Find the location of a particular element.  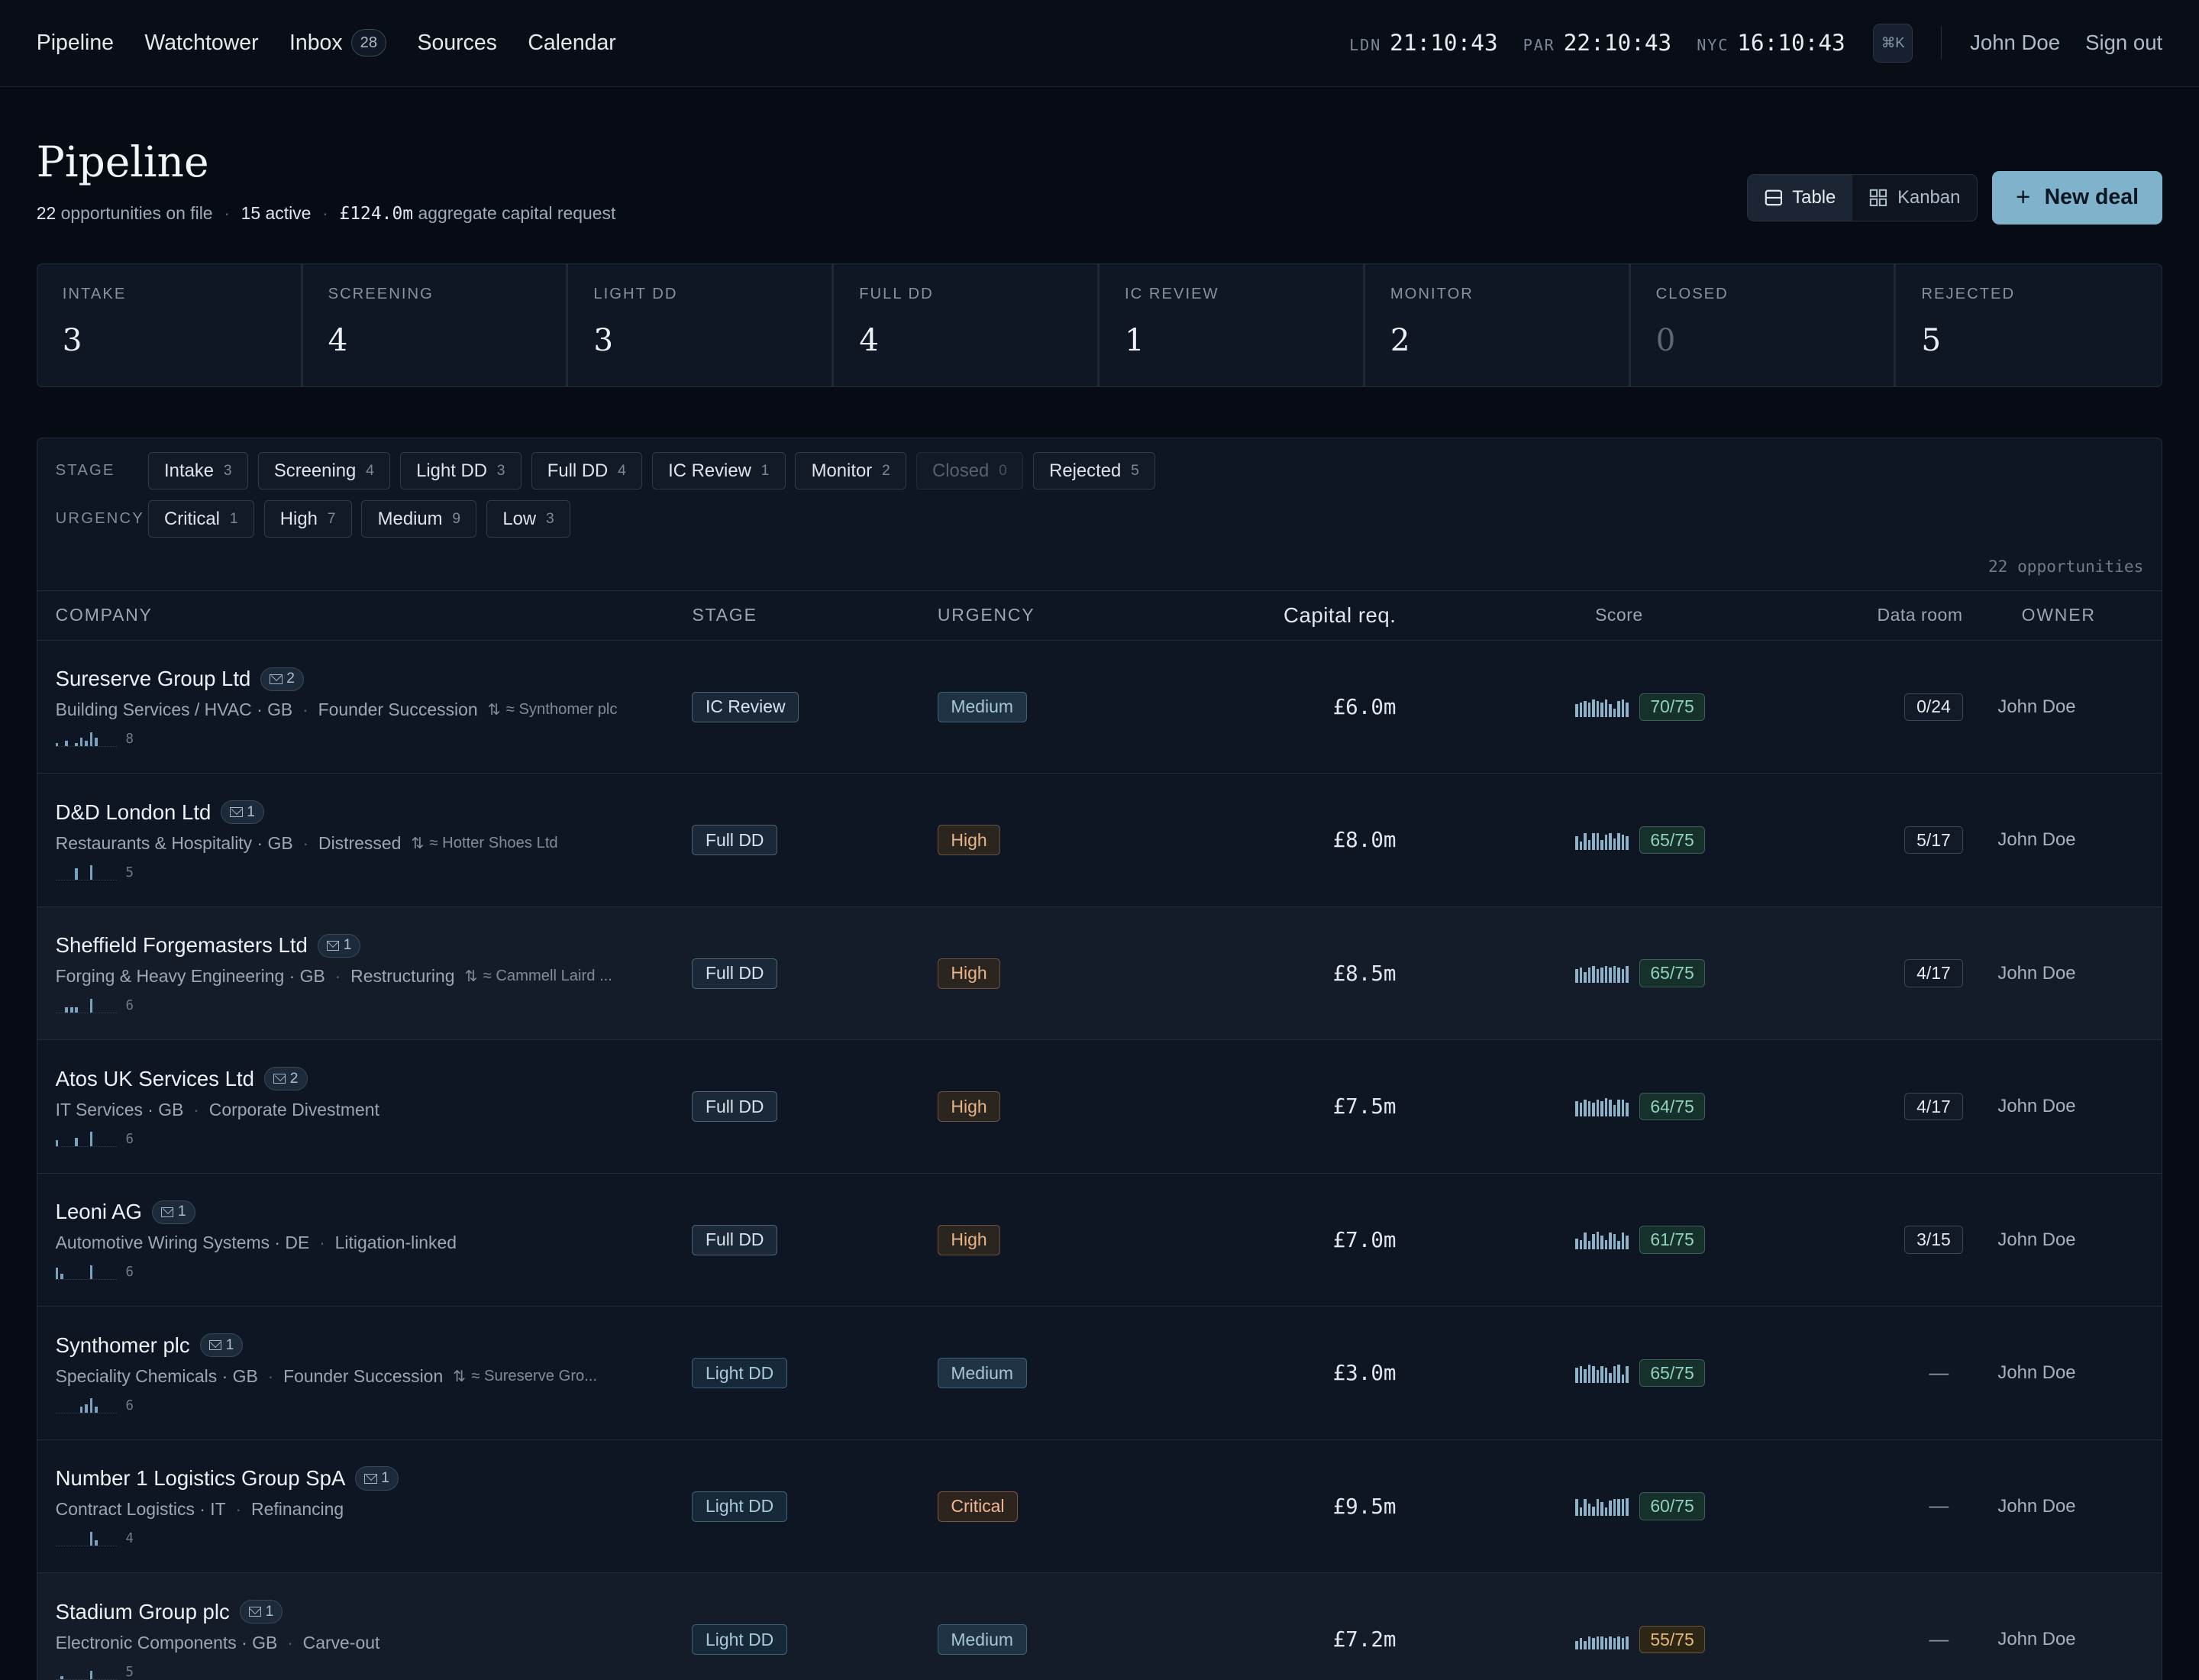

chip-count: 2 is located at coordinates (886, 471).